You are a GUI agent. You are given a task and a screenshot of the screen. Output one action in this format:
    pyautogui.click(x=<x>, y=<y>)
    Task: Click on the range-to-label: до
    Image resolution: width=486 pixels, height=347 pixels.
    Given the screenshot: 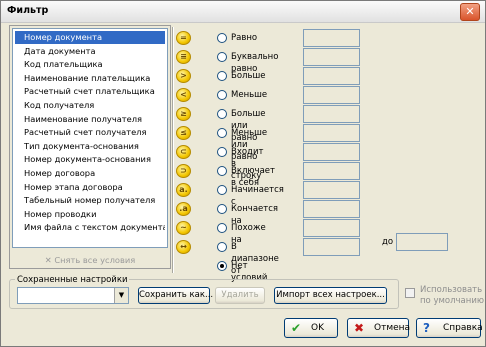 What is the action you would take?
    pyautogui.click(x=388, y=242)
    